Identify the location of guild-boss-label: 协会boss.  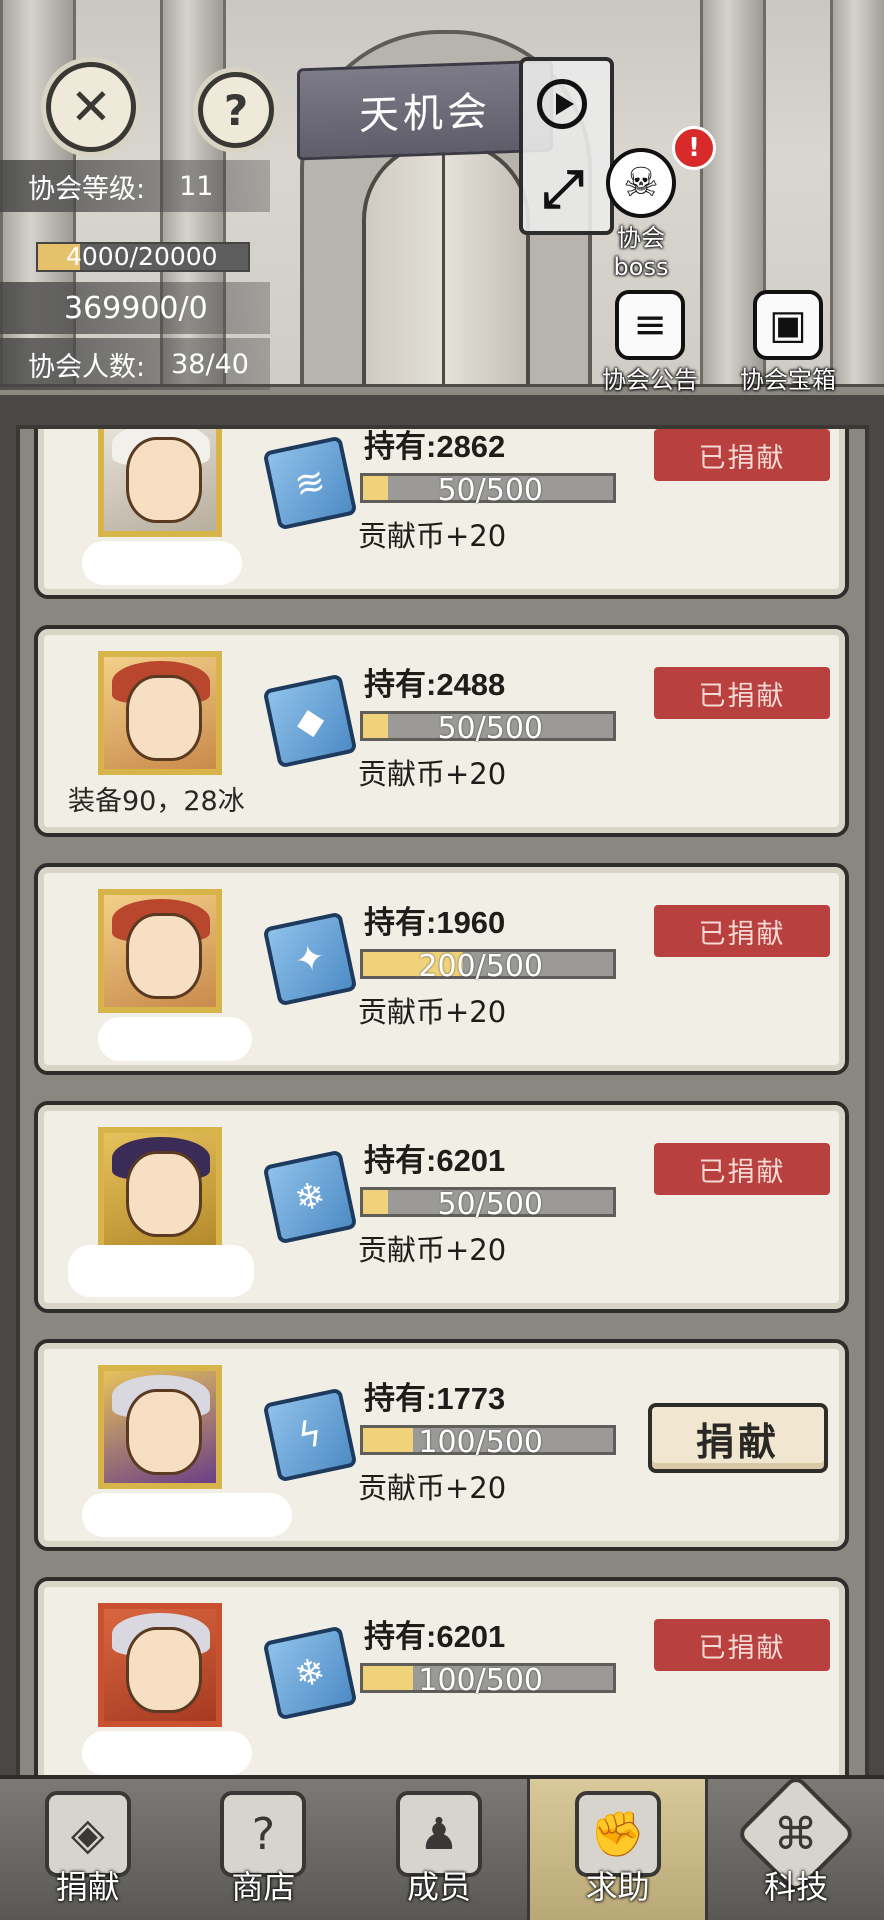
(641, 252).